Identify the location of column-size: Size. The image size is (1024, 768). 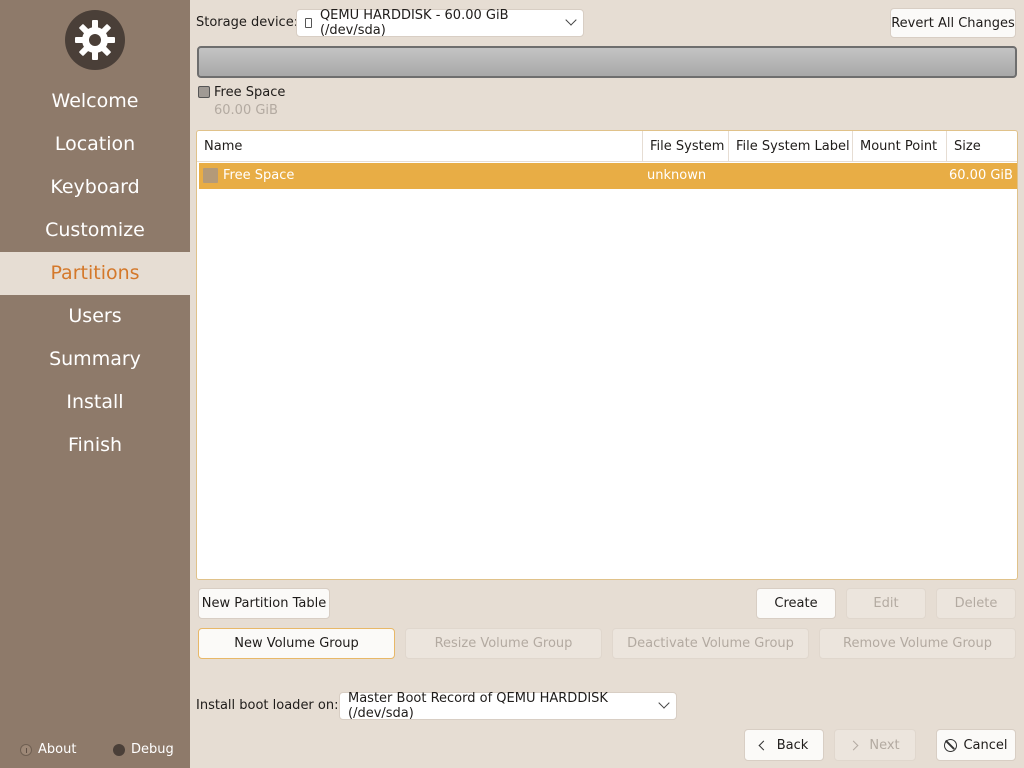
(982, 146).